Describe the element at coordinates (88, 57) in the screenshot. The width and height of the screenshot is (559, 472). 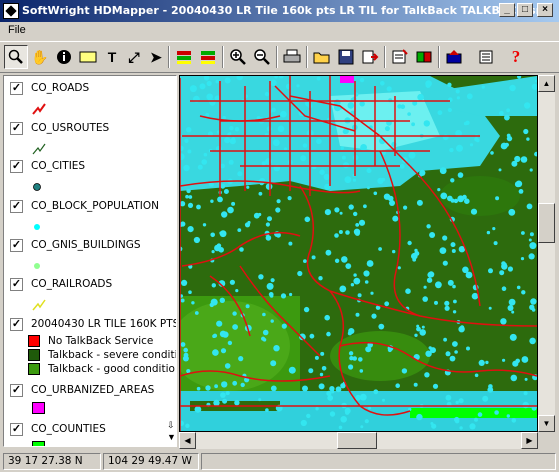
I see `label-tool-icon` at that location.